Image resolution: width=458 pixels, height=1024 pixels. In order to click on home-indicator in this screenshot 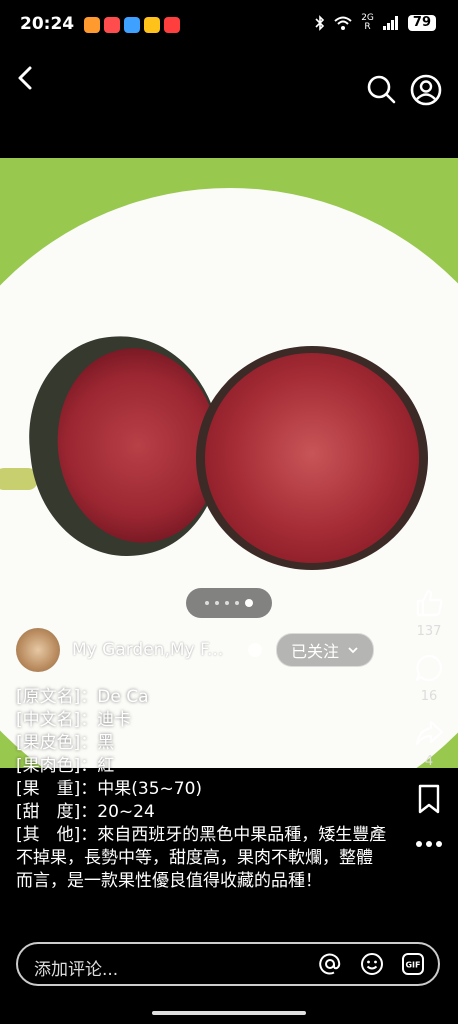, I will do `click(229, 1013)`.